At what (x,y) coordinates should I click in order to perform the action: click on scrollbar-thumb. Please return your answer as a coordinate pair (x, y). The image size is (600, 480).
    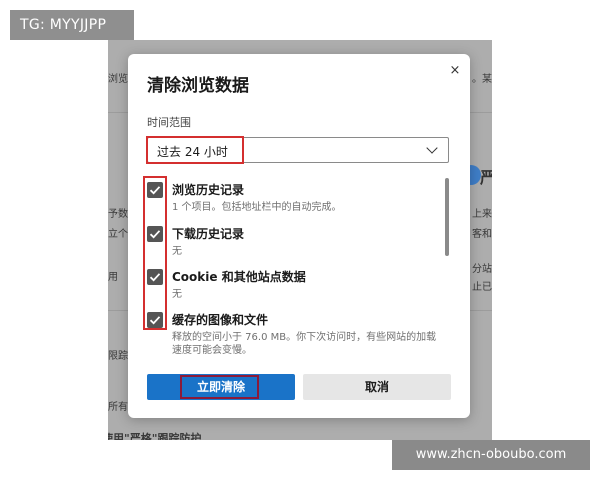
    Looking at the image, I should click on (447, 217).